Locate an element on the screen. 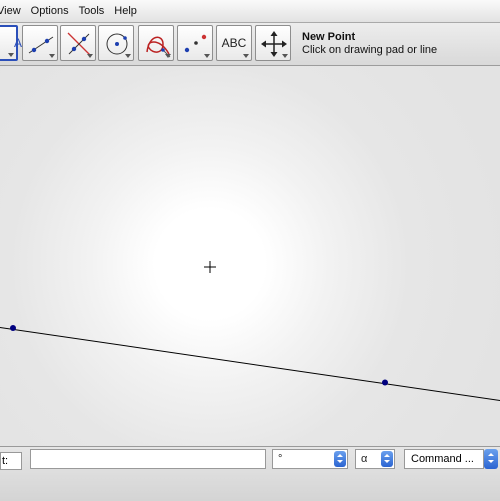 The image size is (500, 501). point-tool-button is located at coordinates (40, 43).